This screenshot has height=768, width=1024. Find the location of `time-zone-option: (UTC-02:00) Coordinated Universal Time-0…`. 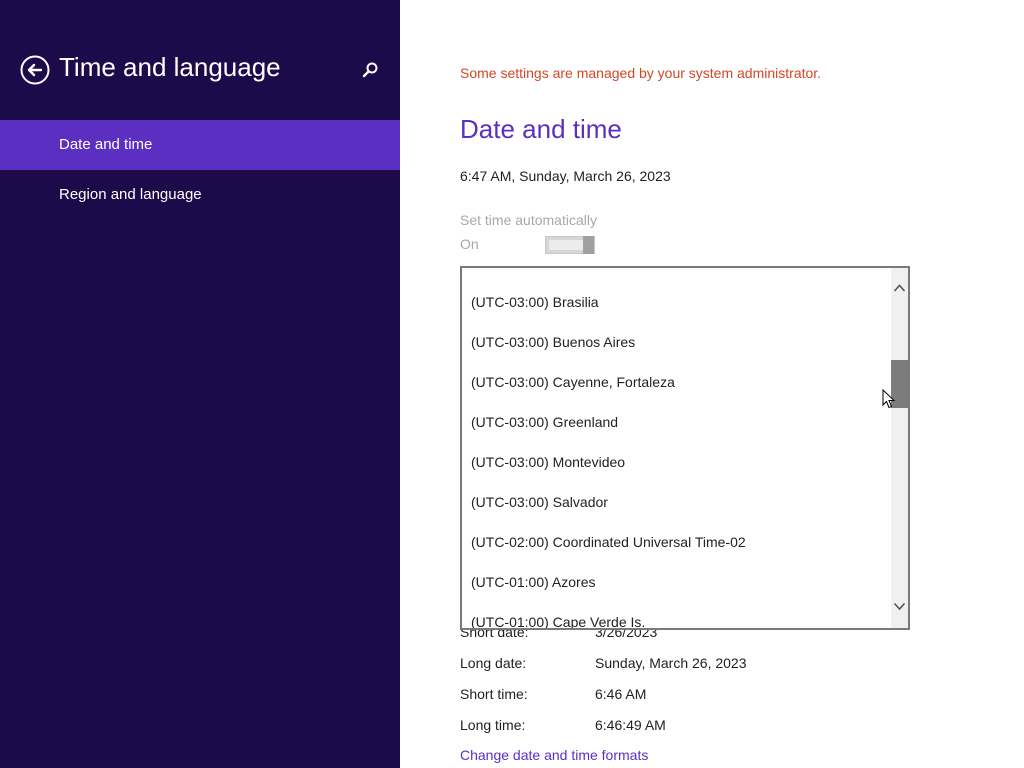

time-zone-option: (UTC-02:00) Coordinated Universal Time-0… is located at coordinates (677, 542).